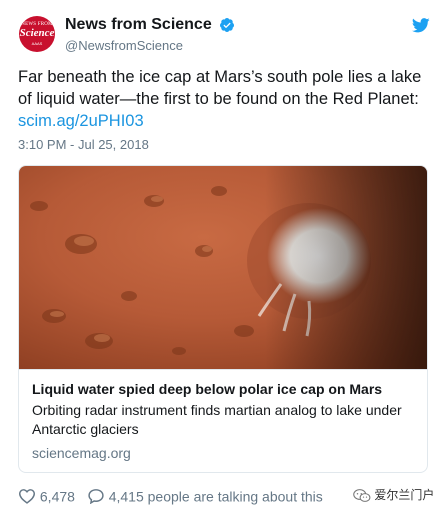 The image size is (443, 514). I want to click on avatar-main-text: Science, so click(37, 33).